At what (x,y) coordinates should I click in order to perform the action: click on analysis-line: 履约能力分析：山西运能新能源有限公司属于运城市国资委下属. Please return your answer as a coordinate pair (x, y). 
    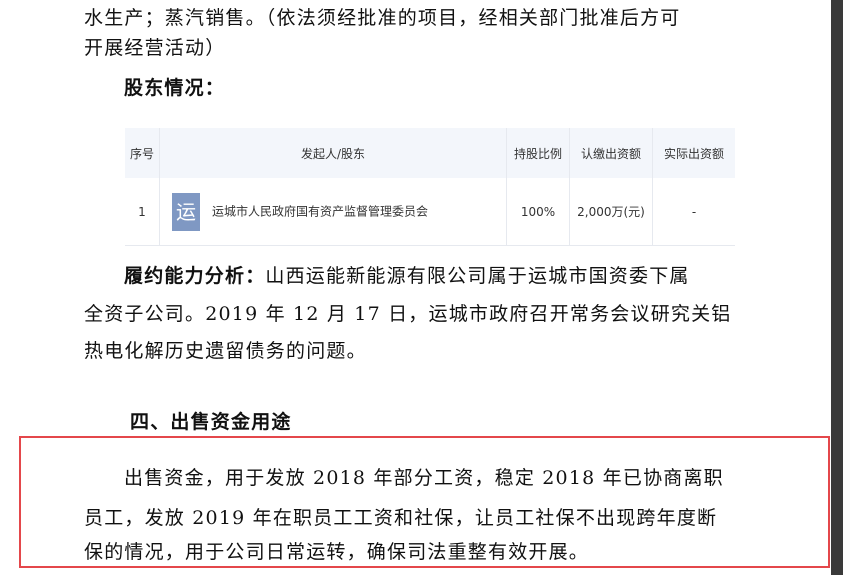
    Looking at the image, I should click on (407, 276).